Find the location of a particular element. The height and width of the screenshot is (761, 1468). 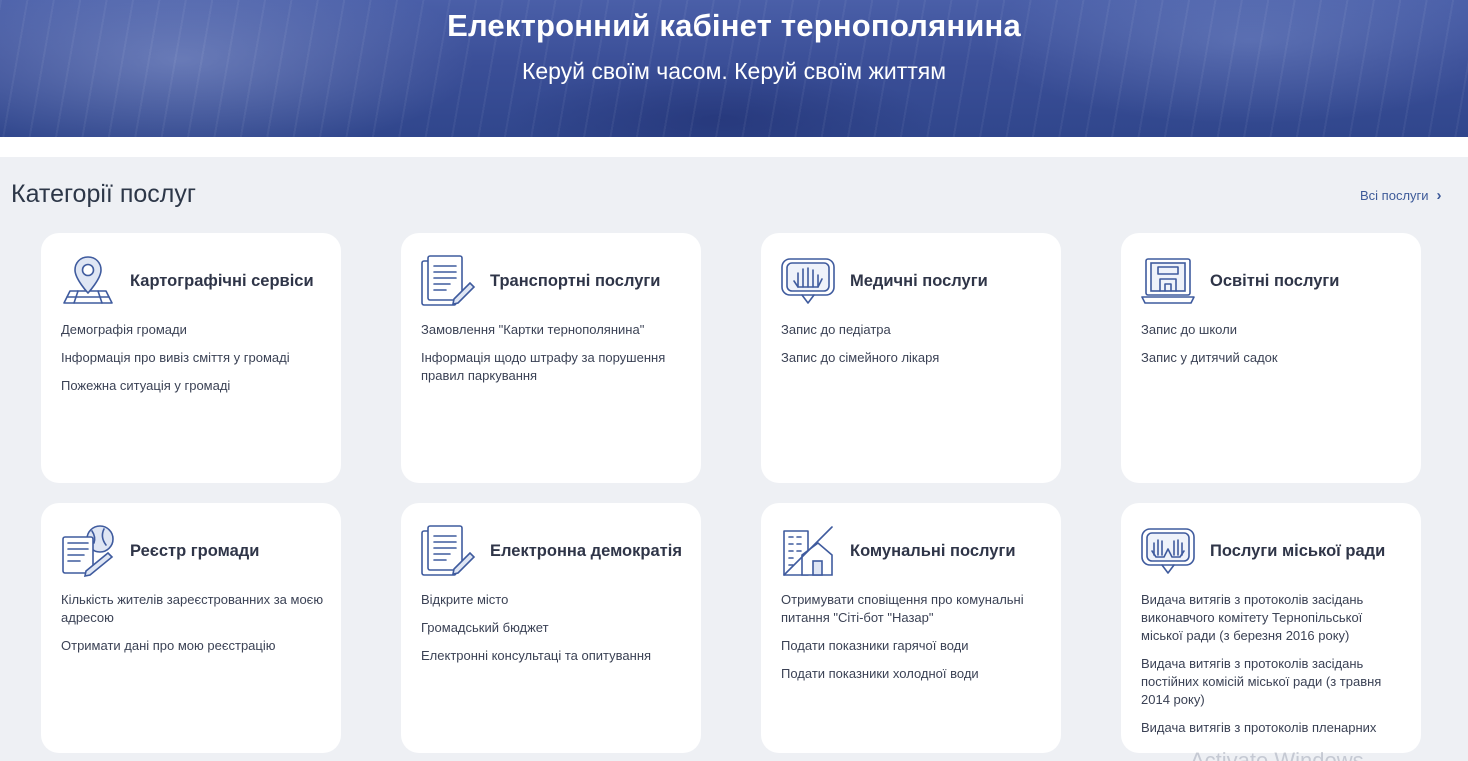

all-services-link: Всі послуги › is located at coordinates (1401, 195).